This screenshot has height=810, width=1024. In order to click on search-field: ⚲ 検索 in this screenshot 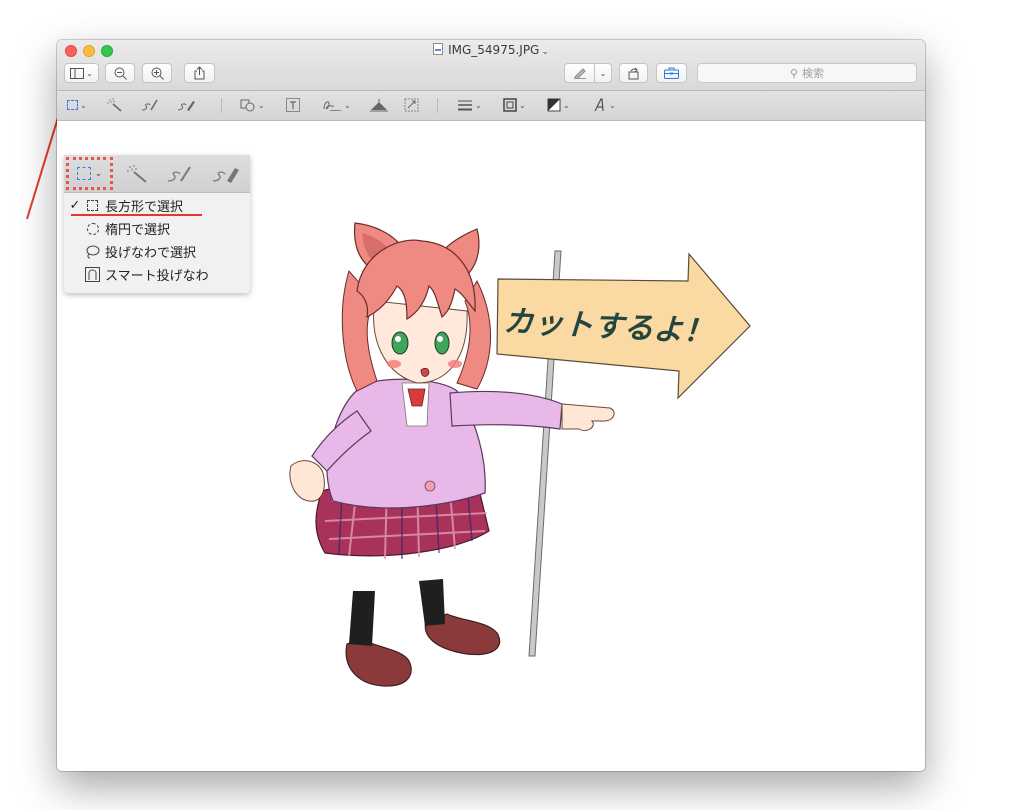, I will do `click(807, 73)`.